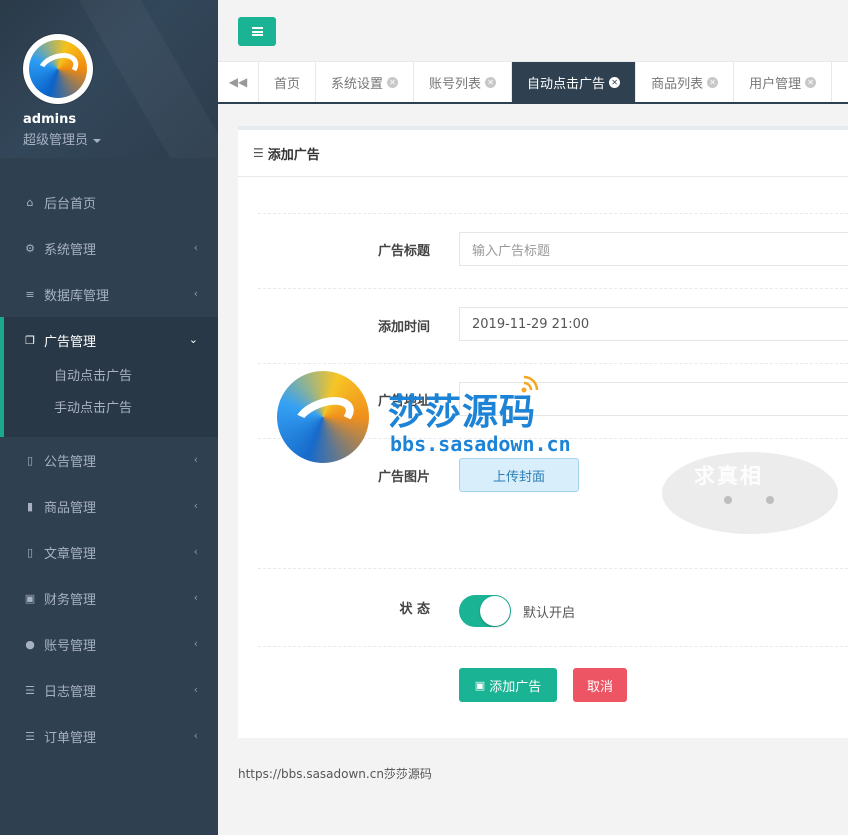 This screenshot has height=835, width=848. I want to click on sidebar-item-label: 商品管理, so click(70, 508).